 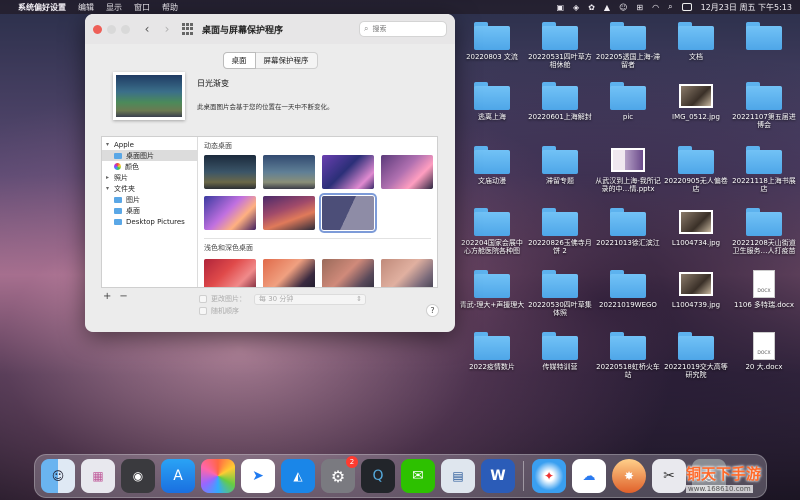 I want to click on system-preferences-icon: ⚙ 2, so click(x=339, y=474).